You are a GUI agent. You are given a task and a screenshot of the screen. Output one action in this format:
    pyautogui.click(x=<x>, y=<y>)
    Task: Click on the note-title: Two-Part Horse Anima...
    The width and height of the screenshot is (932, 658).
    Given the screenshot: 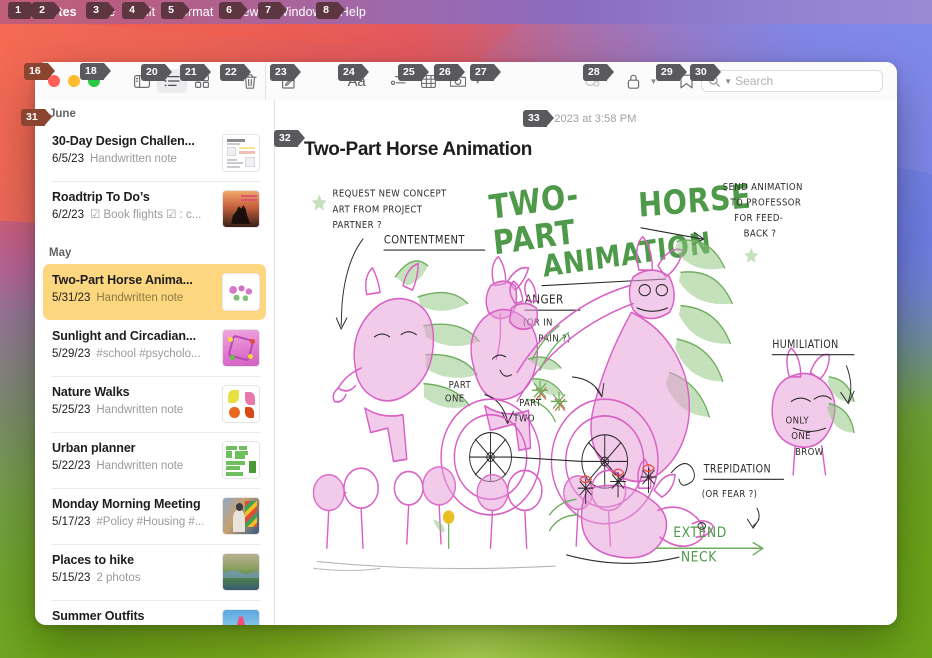 What is the action you would take?
    pyautogui.click(x=122, y=280)
    